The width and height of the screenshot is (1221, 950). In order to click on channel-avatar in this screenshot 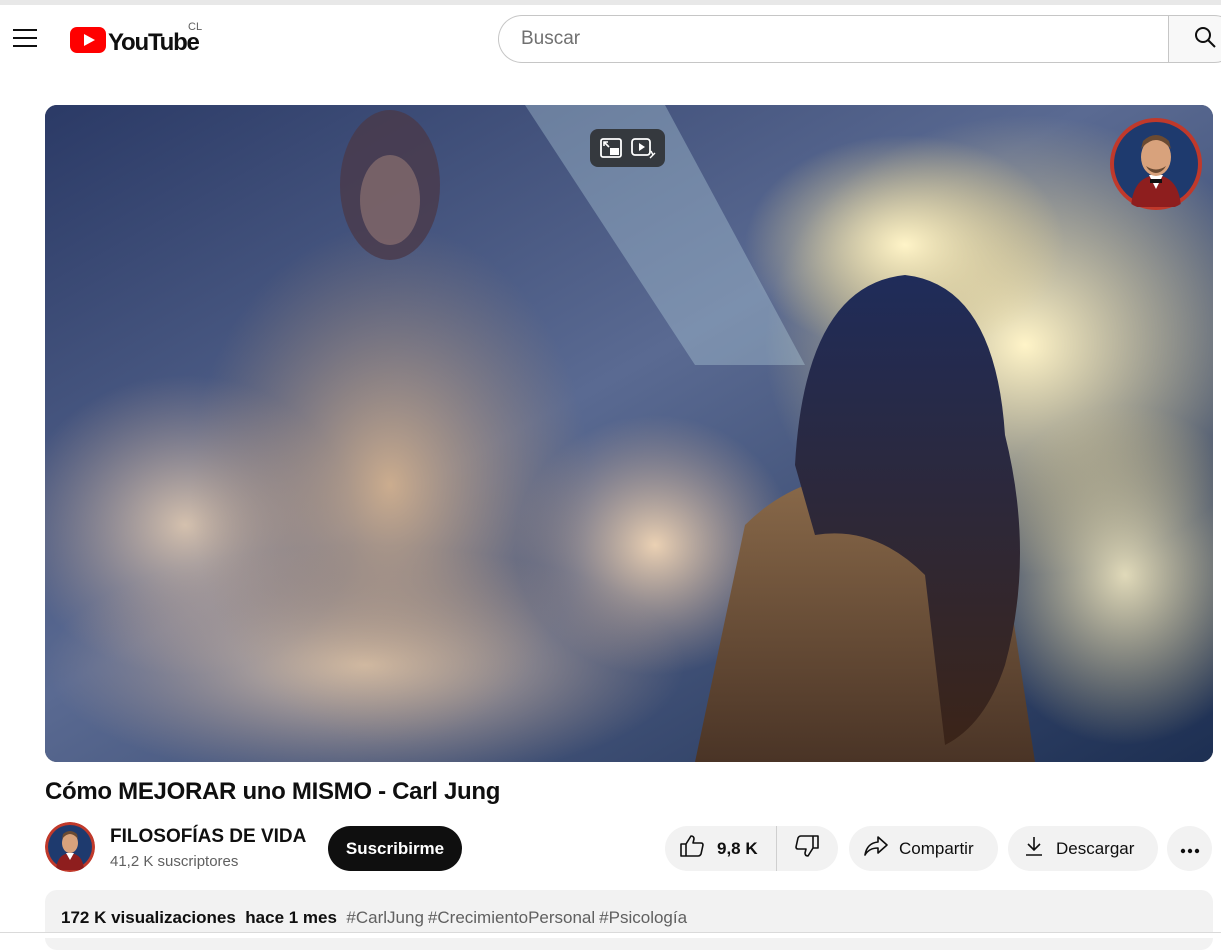, I will do `click(70, 847)`.